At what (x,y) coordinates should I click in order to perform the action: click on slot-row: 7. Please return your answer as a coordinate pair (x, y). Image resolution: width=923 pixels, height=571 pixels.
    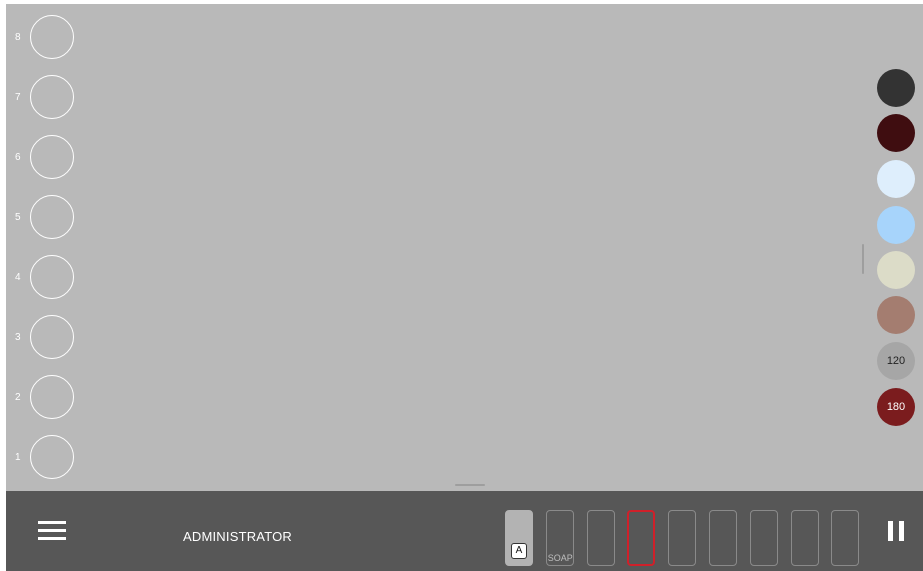
    Looking at the image, I should click on (46, 99).